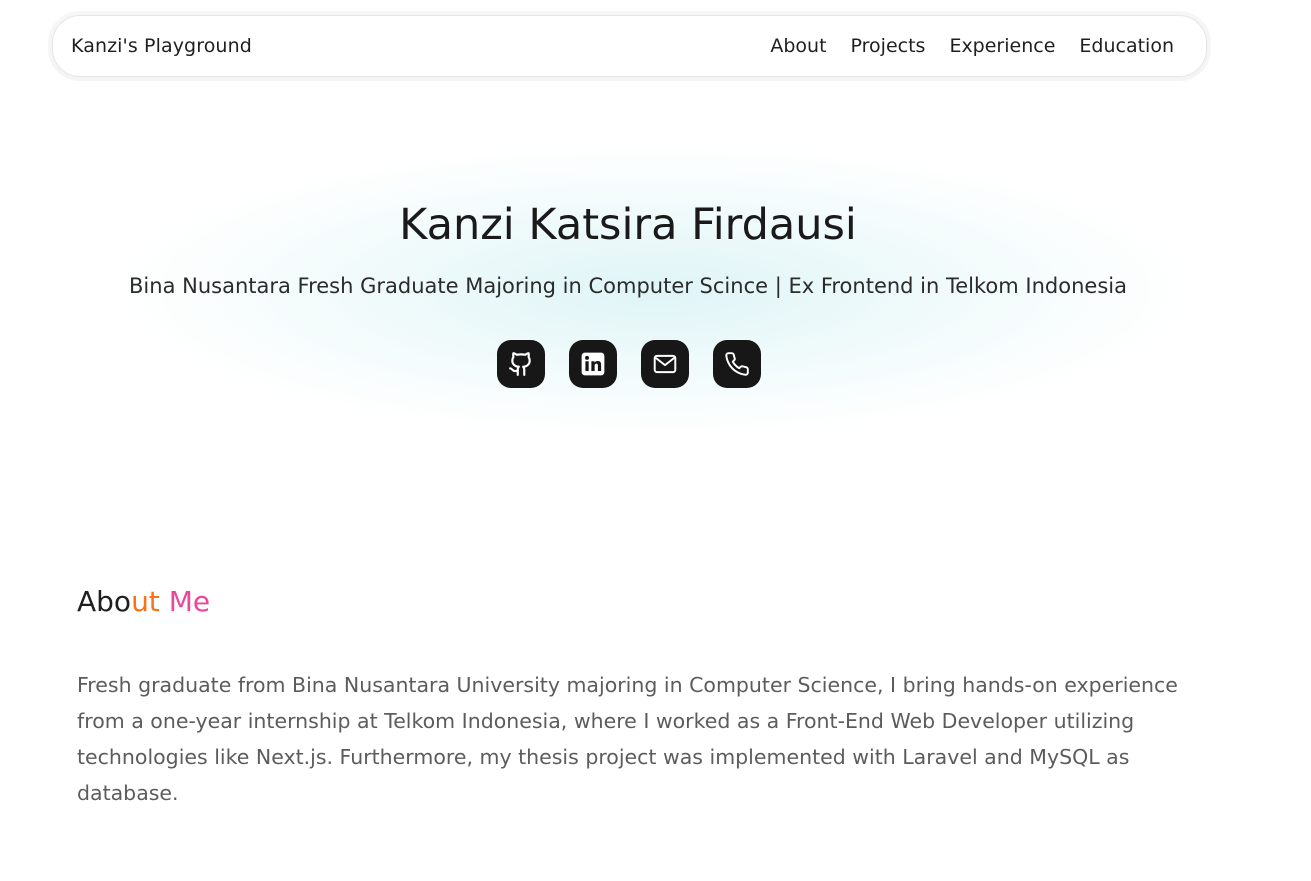 This screenshot has height=881, width=1311. I want to click on about-section-title: About Me, so click(143, 601).